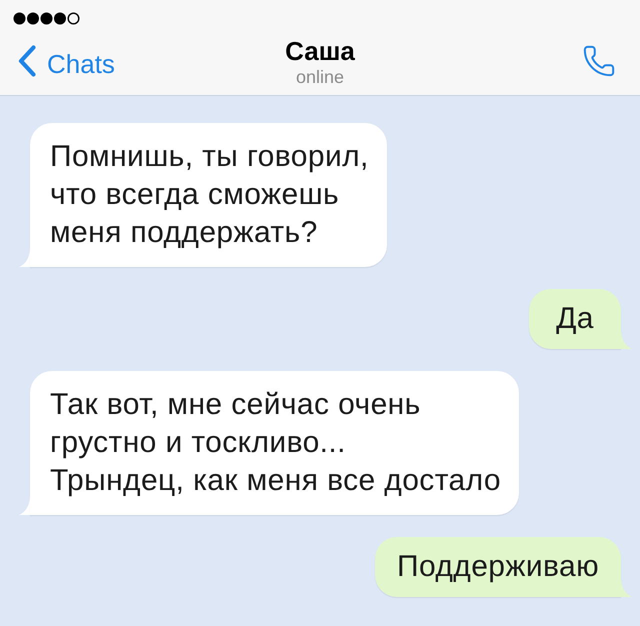 The height and width of the screenshot is (626, 640). I want to click on phone-icon, so click(599, 61).